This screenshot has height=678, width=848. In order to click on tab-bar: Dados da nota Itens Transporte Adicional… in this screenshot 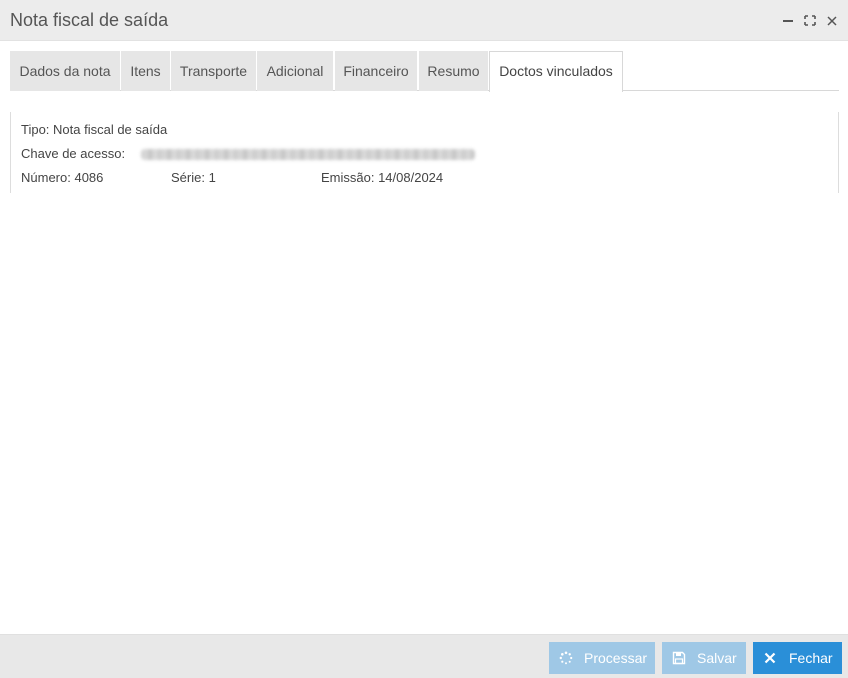, I will do `click(424, 71)`.